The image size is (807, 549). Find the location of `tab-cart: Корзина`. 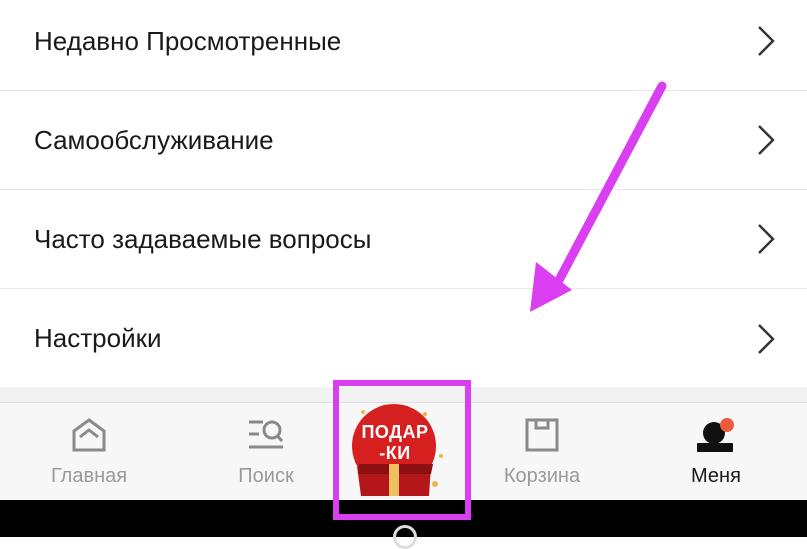

tab-cart: Корзина is located at coordinates (542, 452).